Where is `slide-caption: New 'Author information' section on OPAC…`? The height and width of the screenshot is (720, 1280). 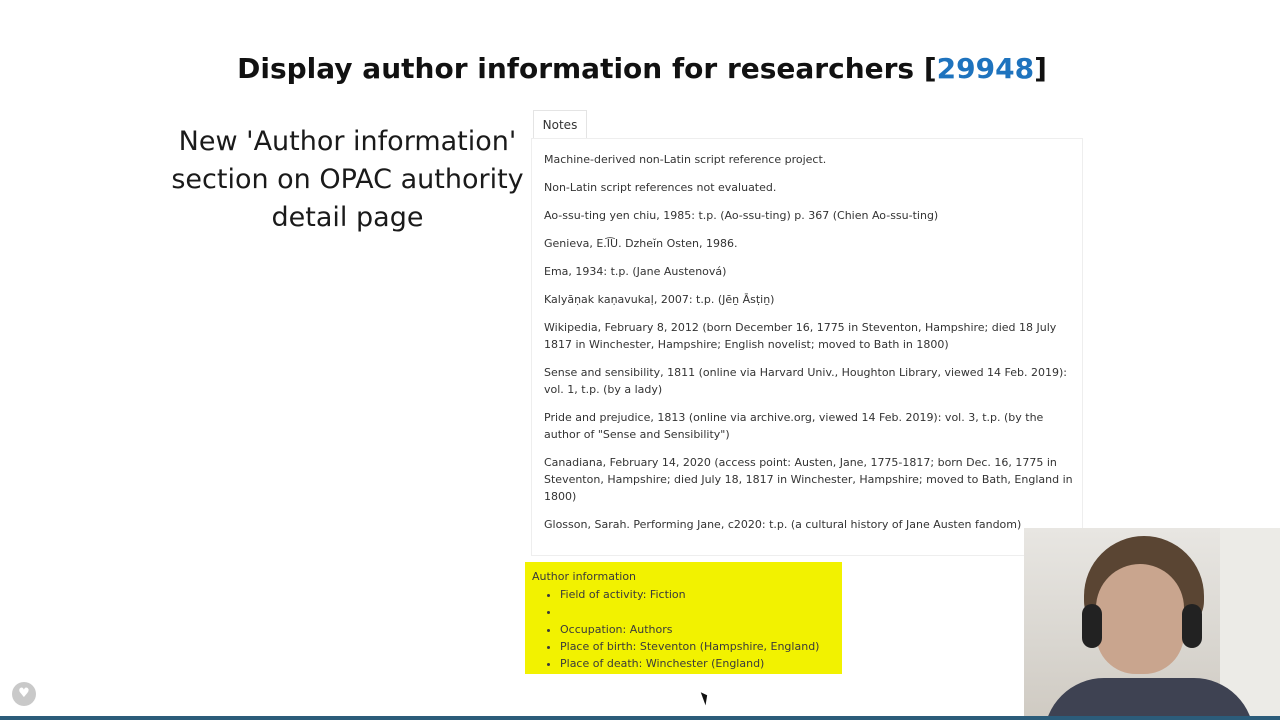 slide-caption: New 'Author information' section on OPAC… is located at coordinates (347, 179).